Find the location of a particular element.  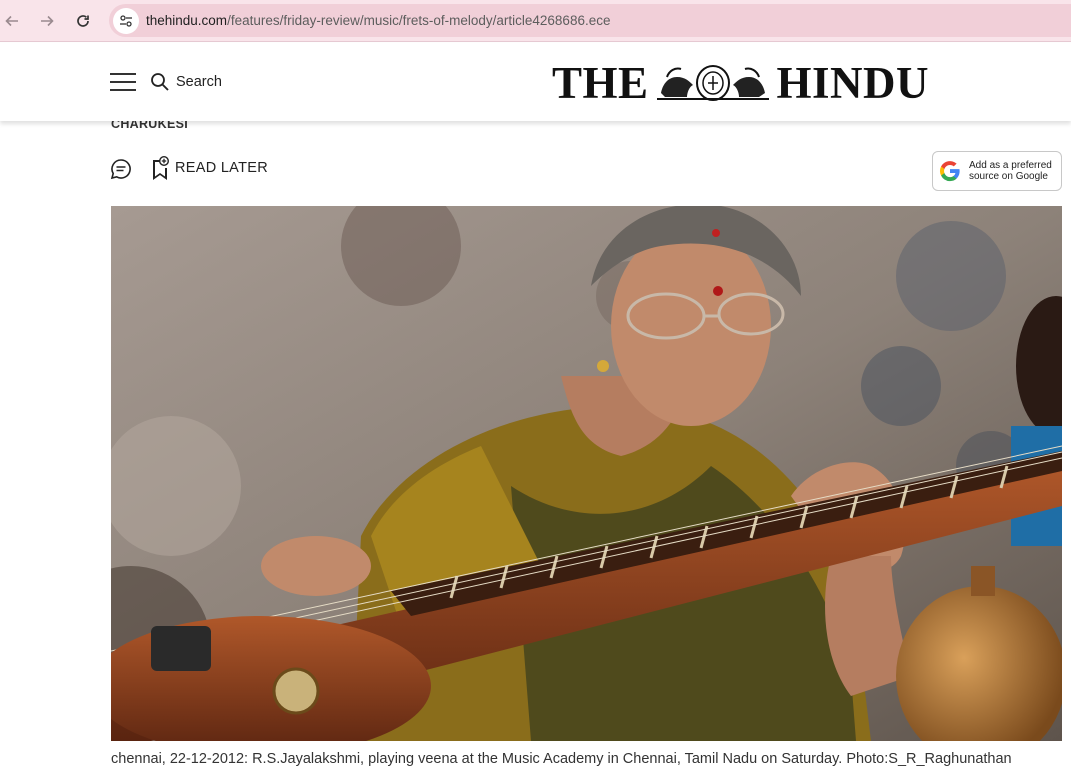

back-button is located at coordinates (12, 21).